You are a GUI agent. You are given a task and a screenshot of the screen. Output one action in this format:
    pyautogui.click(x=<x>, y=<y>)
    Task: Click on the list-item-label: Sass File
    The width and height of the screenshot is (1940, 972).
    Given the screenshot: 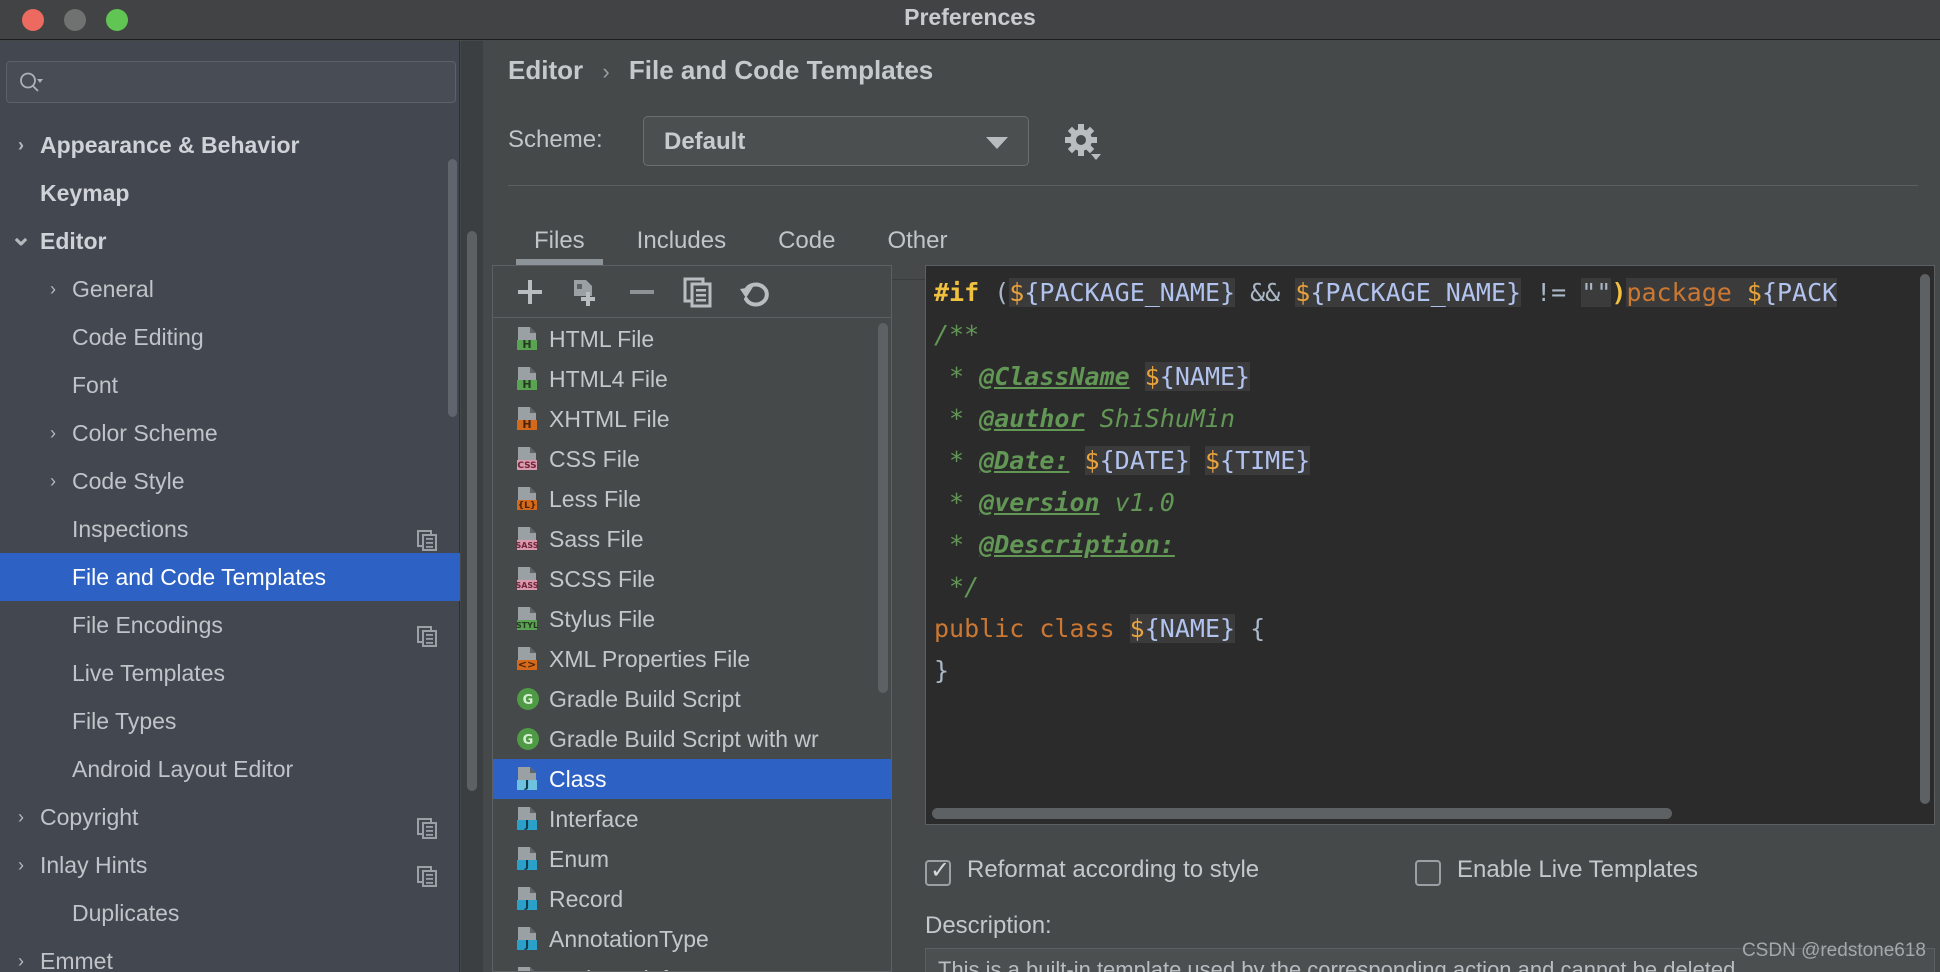 What is the action you would take?
    pyautogui.click(x=596, y=539)
    